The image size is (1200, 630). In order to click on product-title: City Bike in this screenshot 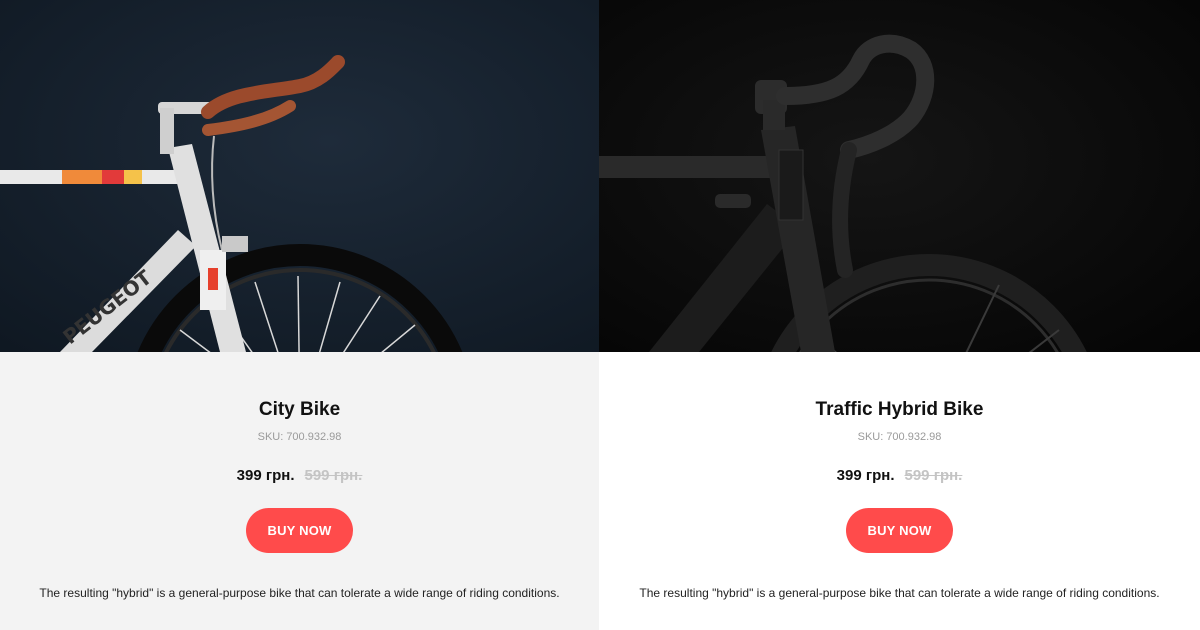, I will do `click(299, 410)`.